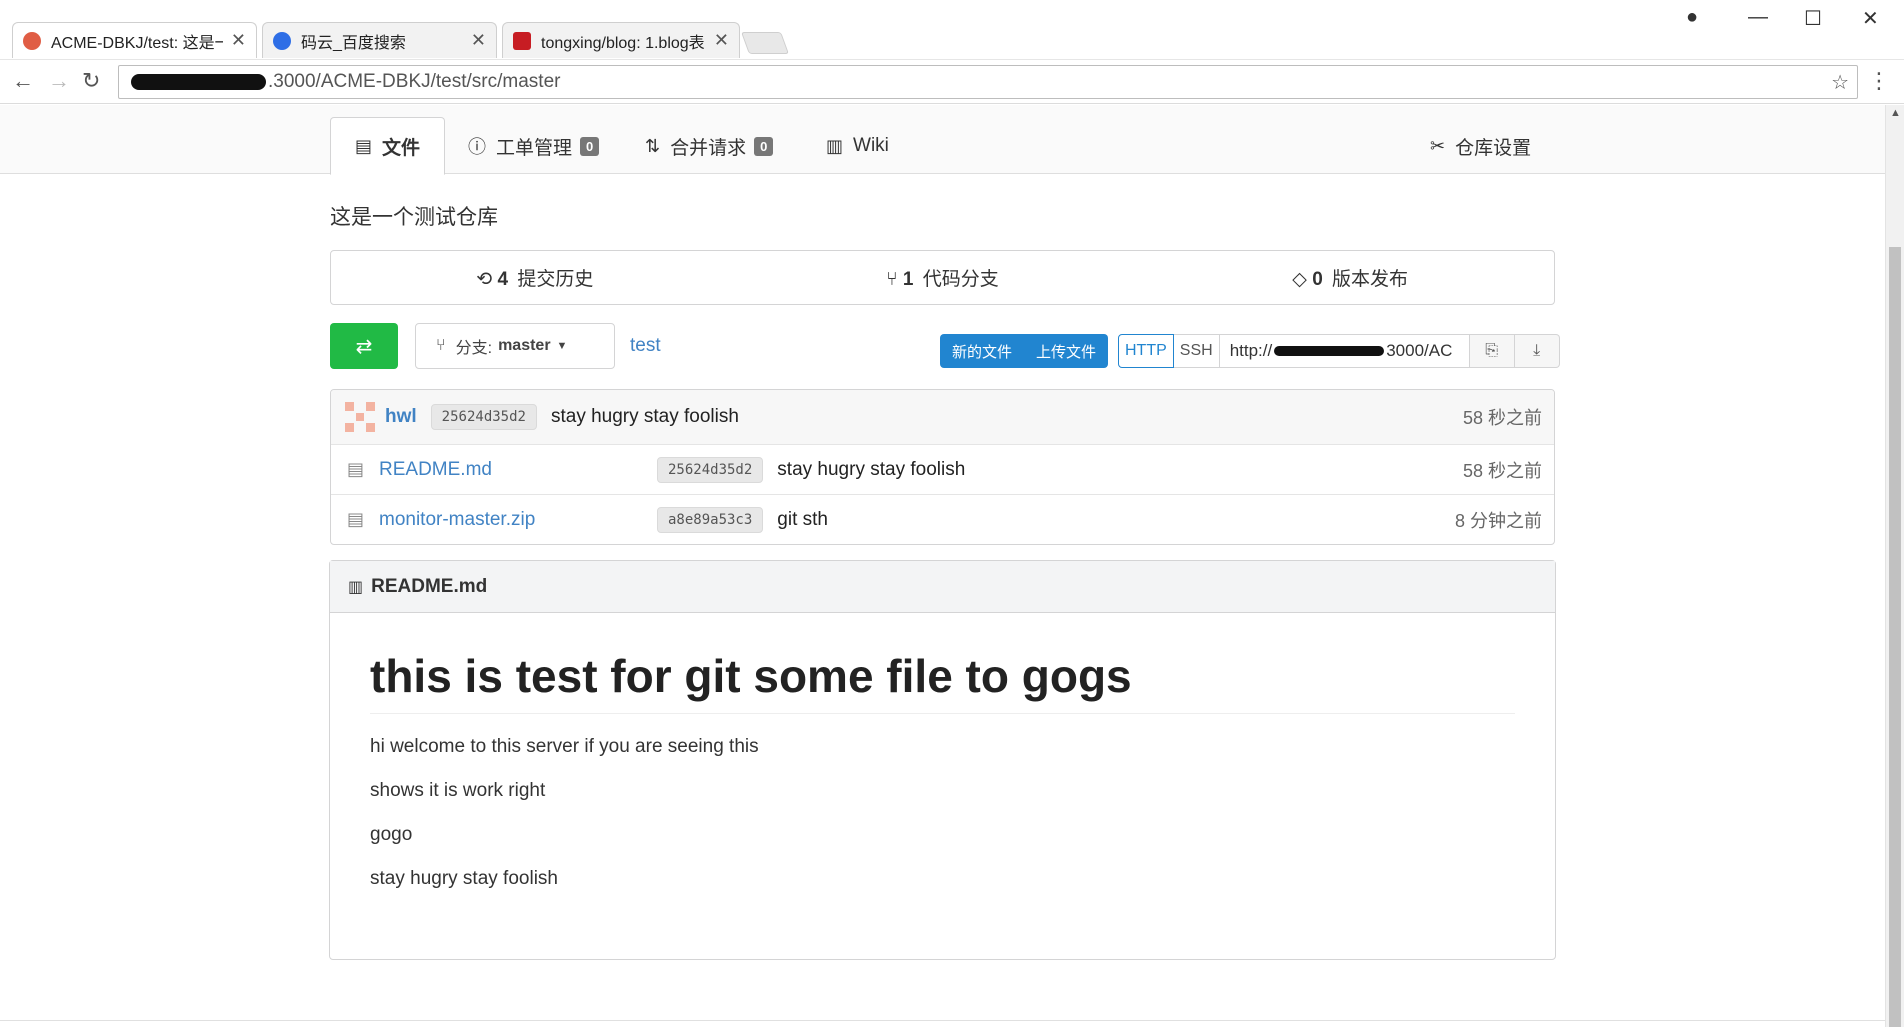  I want to click on clone-panel: HTTP SSH http:// 3000/AC ⎘ ⤓, so click(1339, 351).